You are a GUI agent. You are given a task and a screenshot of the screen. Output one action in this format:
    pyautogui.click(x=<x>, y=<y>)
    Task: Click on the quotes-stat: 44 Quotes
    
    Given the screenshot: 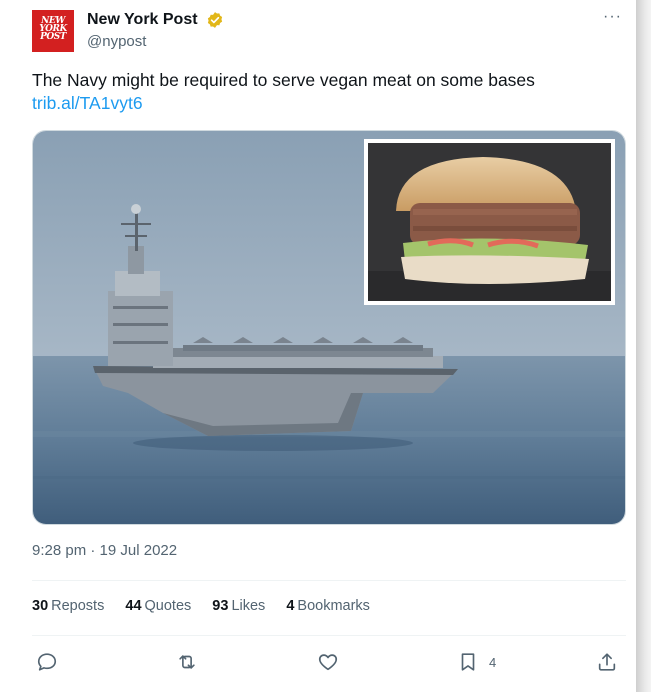 What is the action you would take?
    pyautogui.click(x=158, y=606)
    